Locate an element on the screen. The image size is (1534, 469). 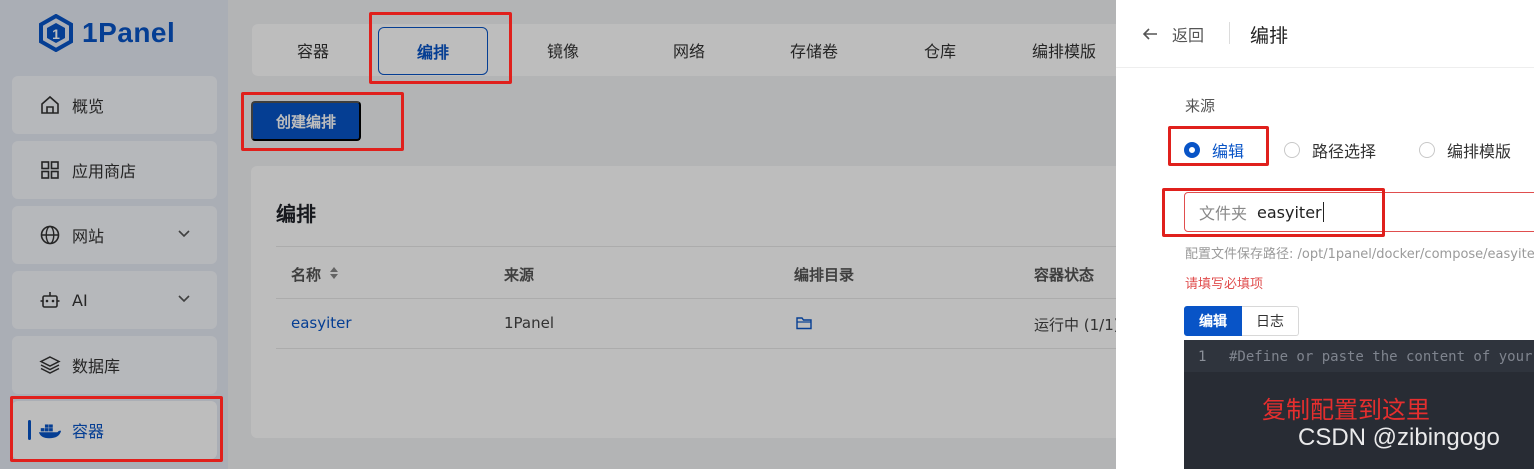
mode-switch: 编辑 日志 is located at coordinates (1241, 321).